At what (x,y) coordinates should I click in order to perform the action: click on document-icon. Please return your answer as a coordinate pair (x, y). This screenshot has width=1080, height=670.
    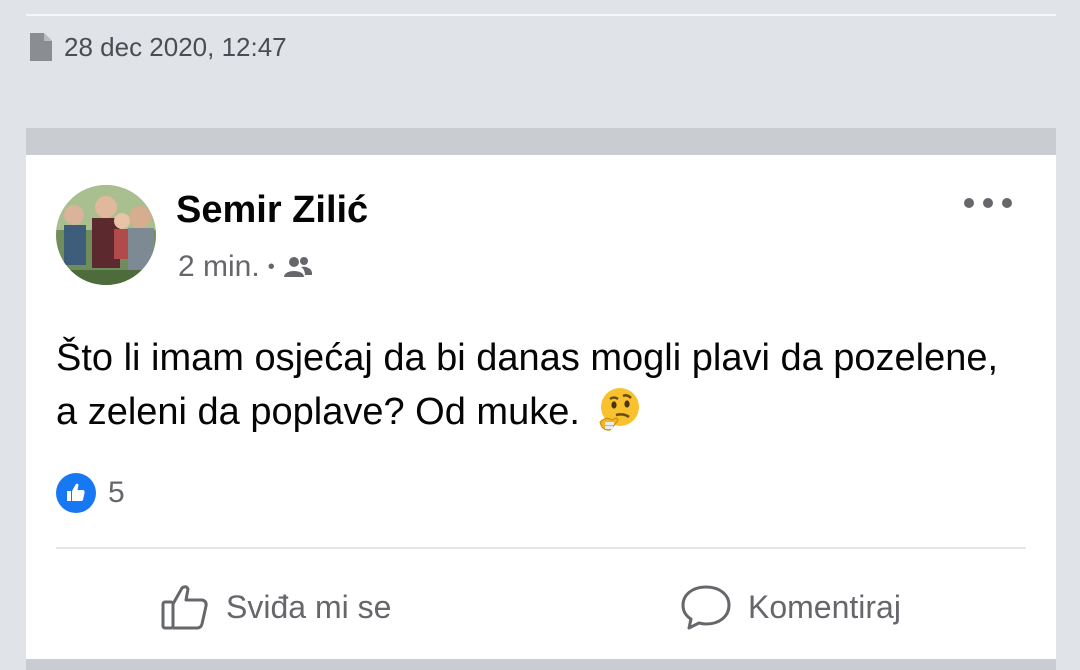
    Looking at the image, I should click on (41, 47).